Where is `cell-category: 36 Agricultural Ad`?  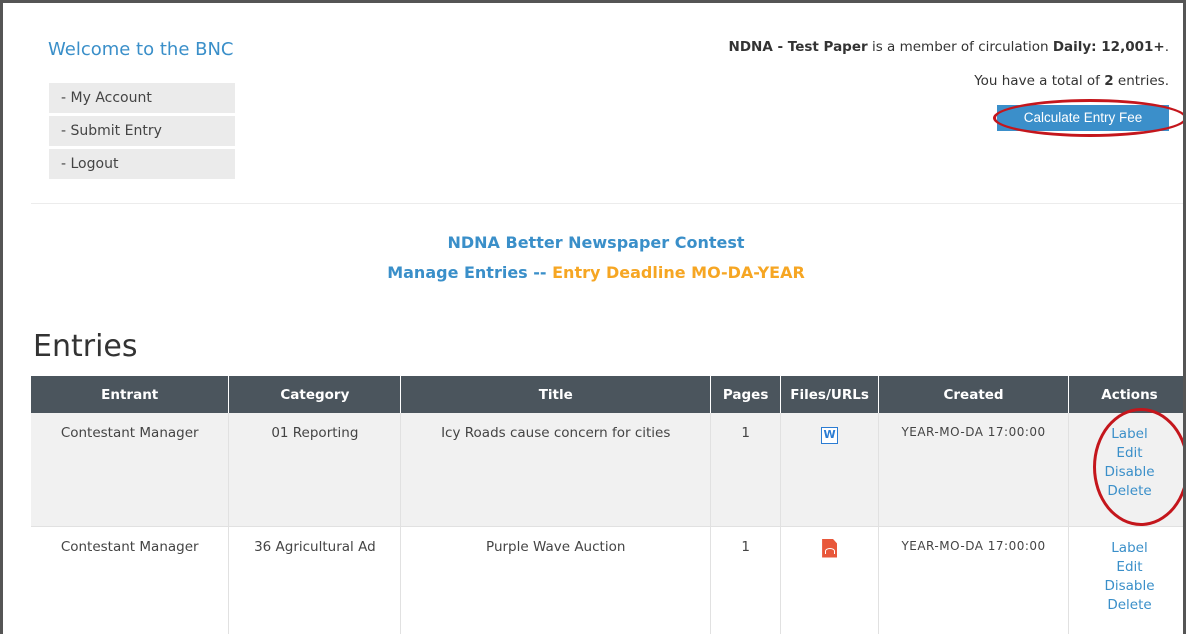 cell-category: 36 Agricultural Ad is located at coordinates (315, 580).